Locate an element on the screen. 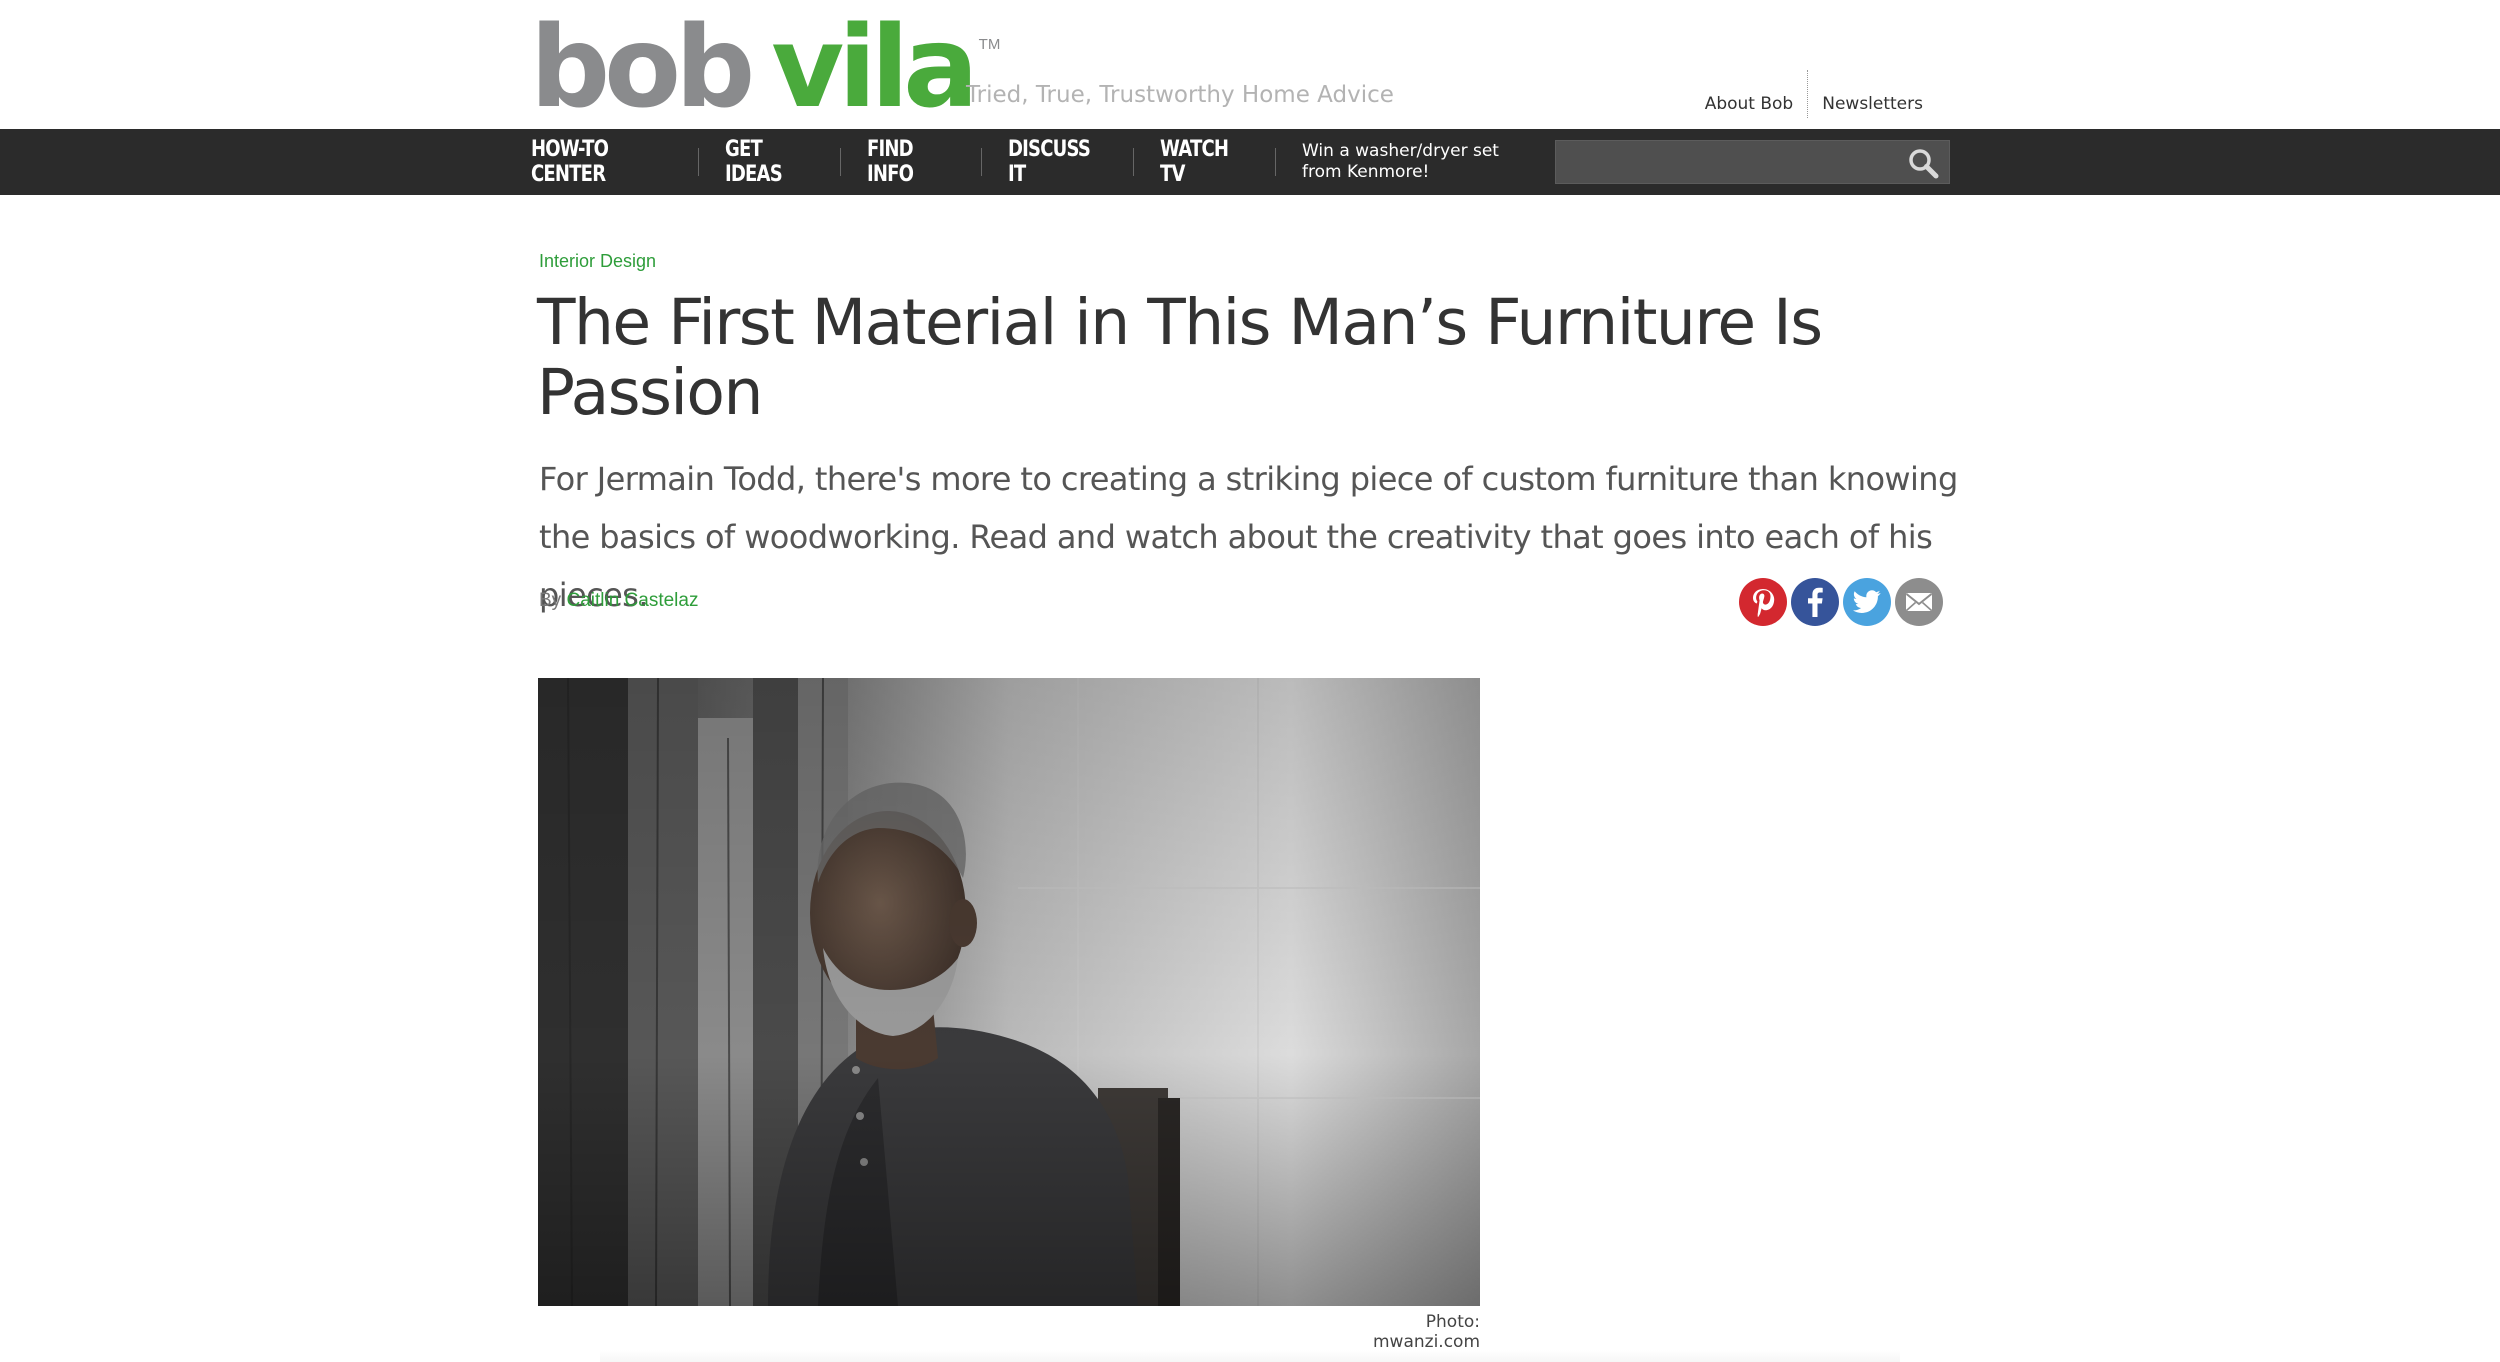 Image resolution: width=2500 pixels, height=1362 pixels. share-buttons is located at coordinates (1841, 602).